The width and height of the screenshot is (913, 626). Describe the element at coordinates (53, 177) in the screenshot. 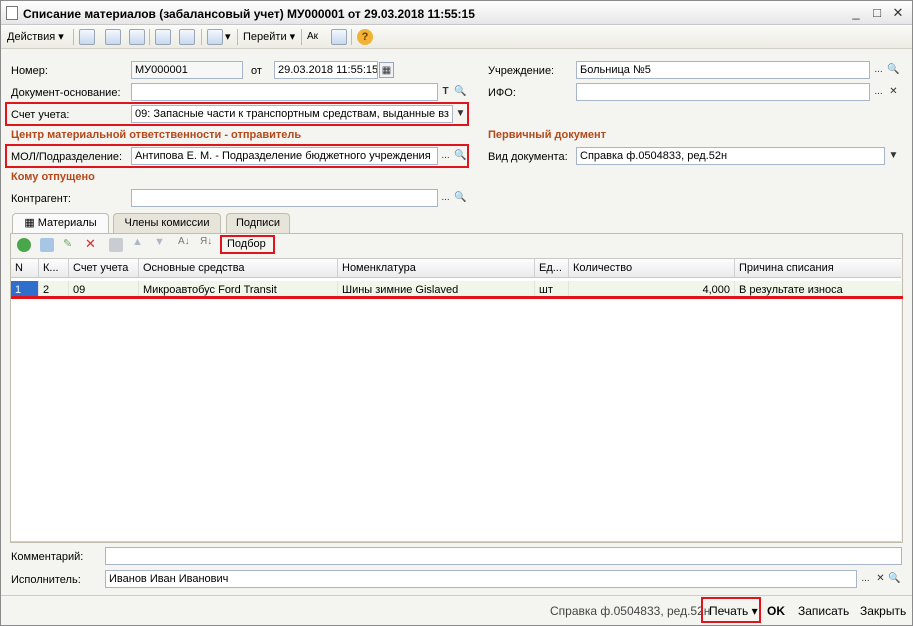

I see `recipient-section-title: Кому отпущено` at that location.